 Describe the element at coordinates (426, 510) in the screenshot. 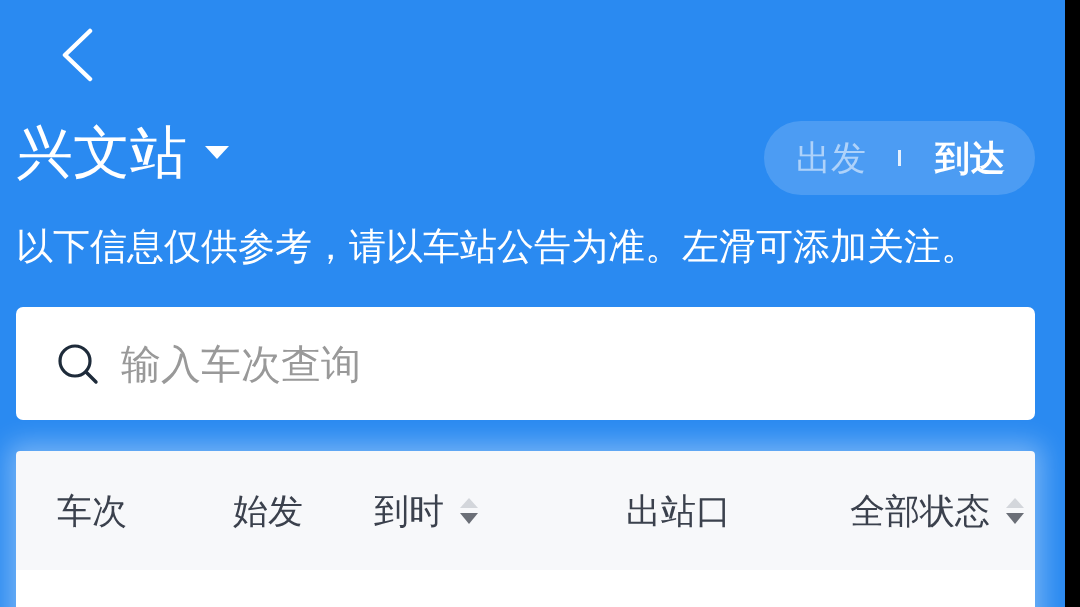

I see `column-header: 到时` at that location.